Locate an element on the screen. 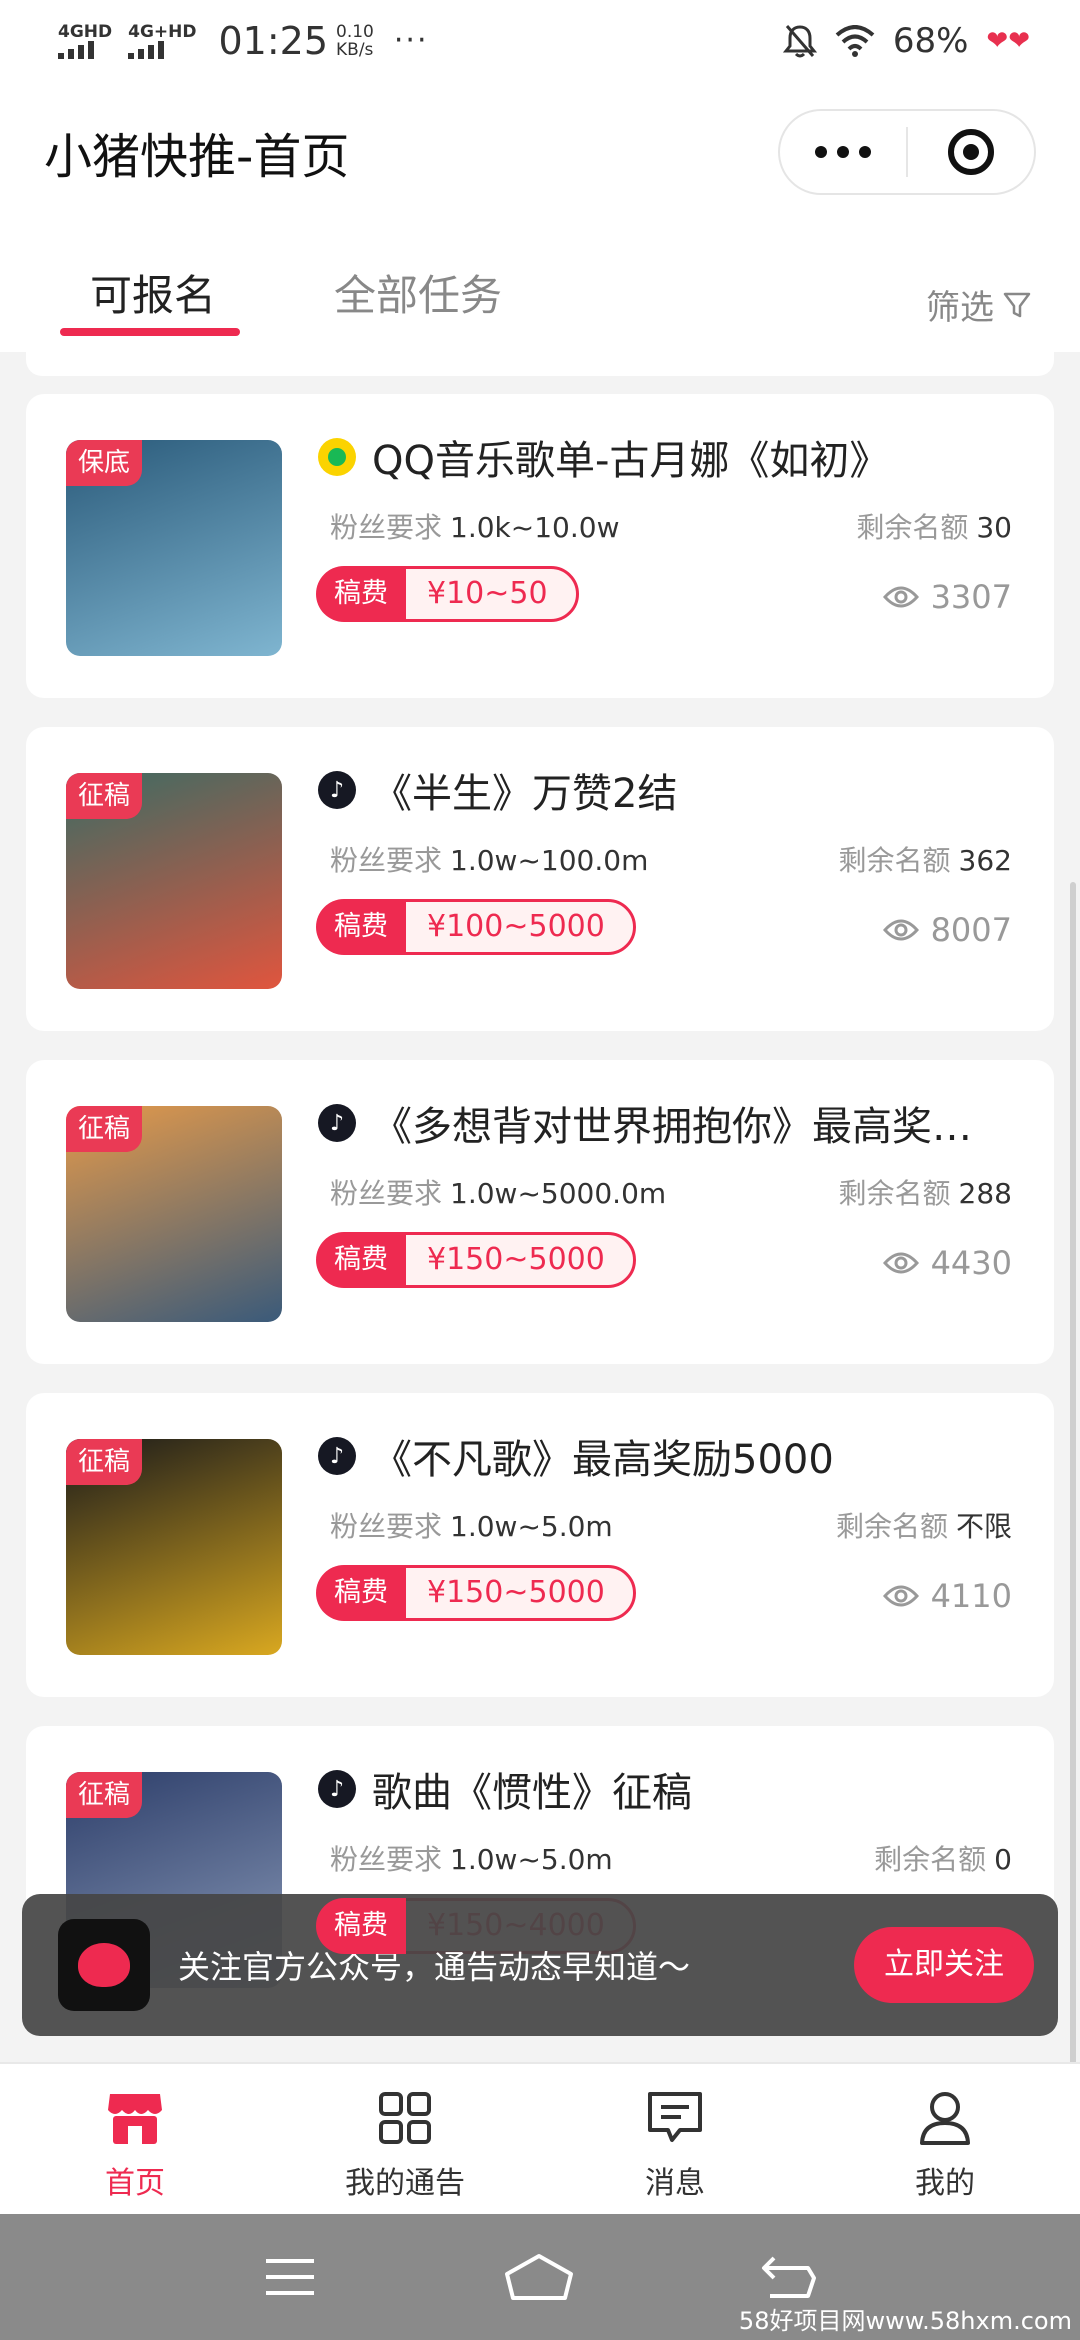  network-speed: 0.10 KB/s is located at coordinates (355, 41).